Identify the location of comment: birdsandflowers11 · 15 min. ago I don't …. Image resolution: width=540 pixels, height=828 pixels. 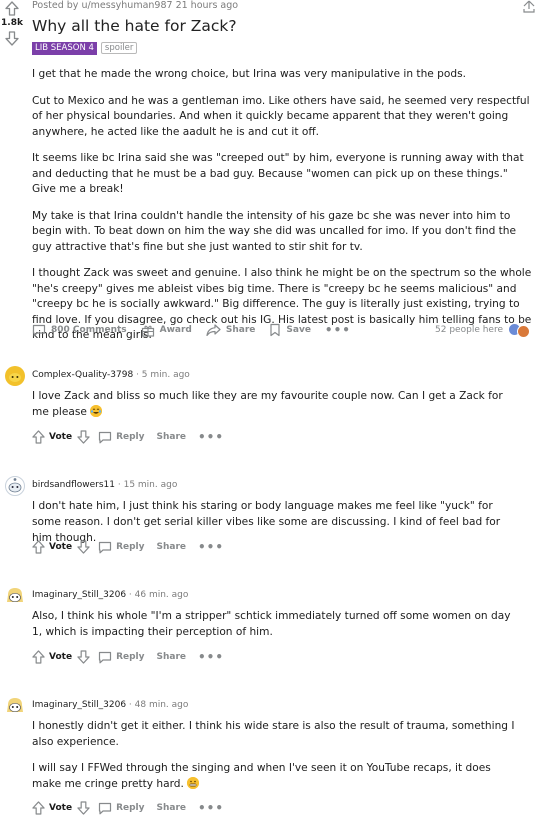
(270, 521).